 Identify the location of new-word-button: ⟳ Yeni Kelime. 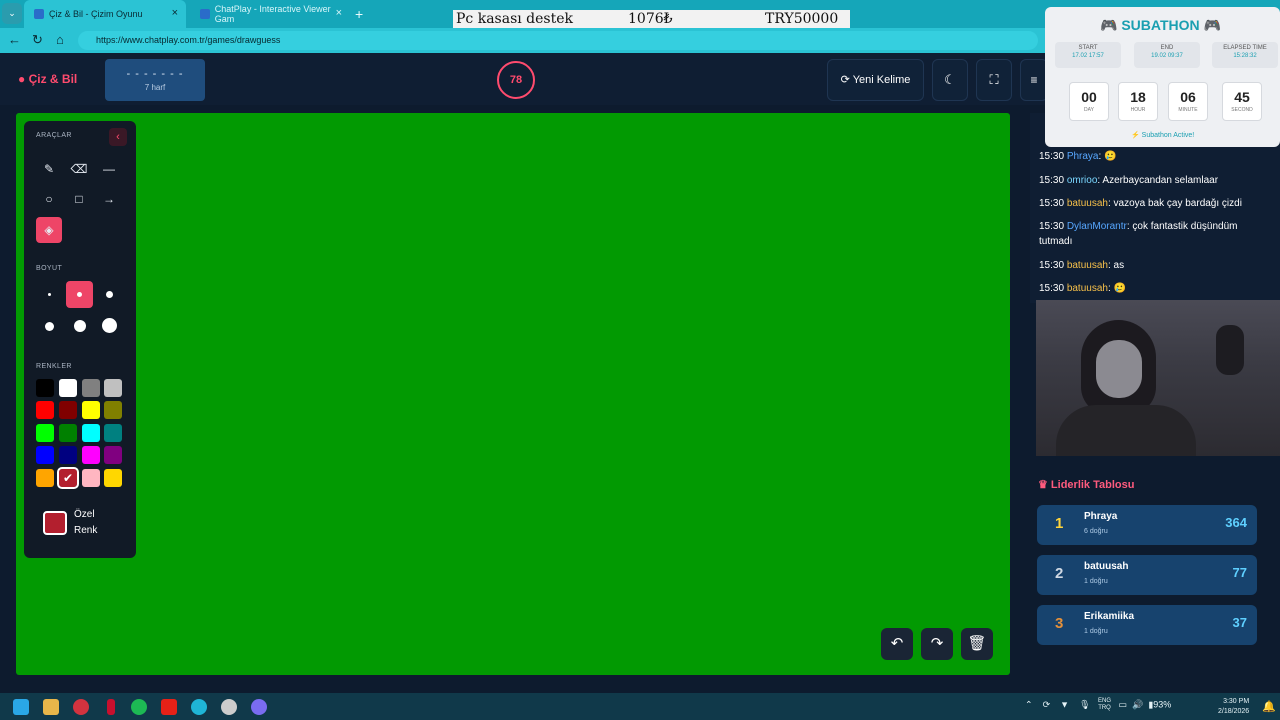
(875, 80).